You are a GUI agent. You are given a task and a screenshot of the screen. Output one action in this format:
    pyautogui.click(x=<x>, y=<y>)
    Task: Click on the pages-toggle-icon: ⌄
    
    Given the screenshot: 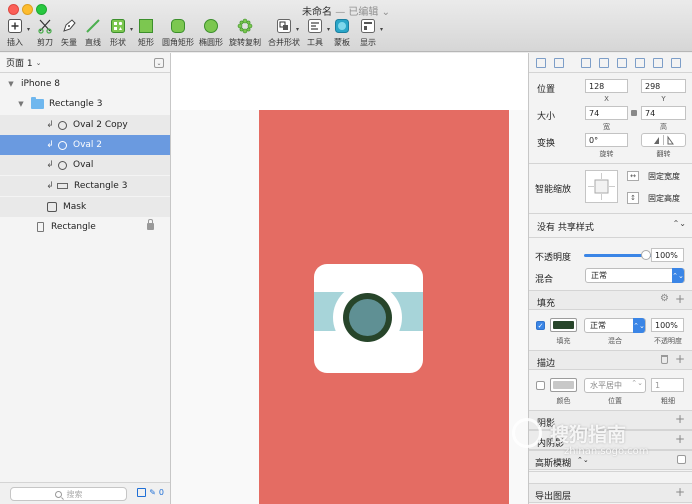 What is the action you would take?
    pyautogui.click(x=159, y=63)
    